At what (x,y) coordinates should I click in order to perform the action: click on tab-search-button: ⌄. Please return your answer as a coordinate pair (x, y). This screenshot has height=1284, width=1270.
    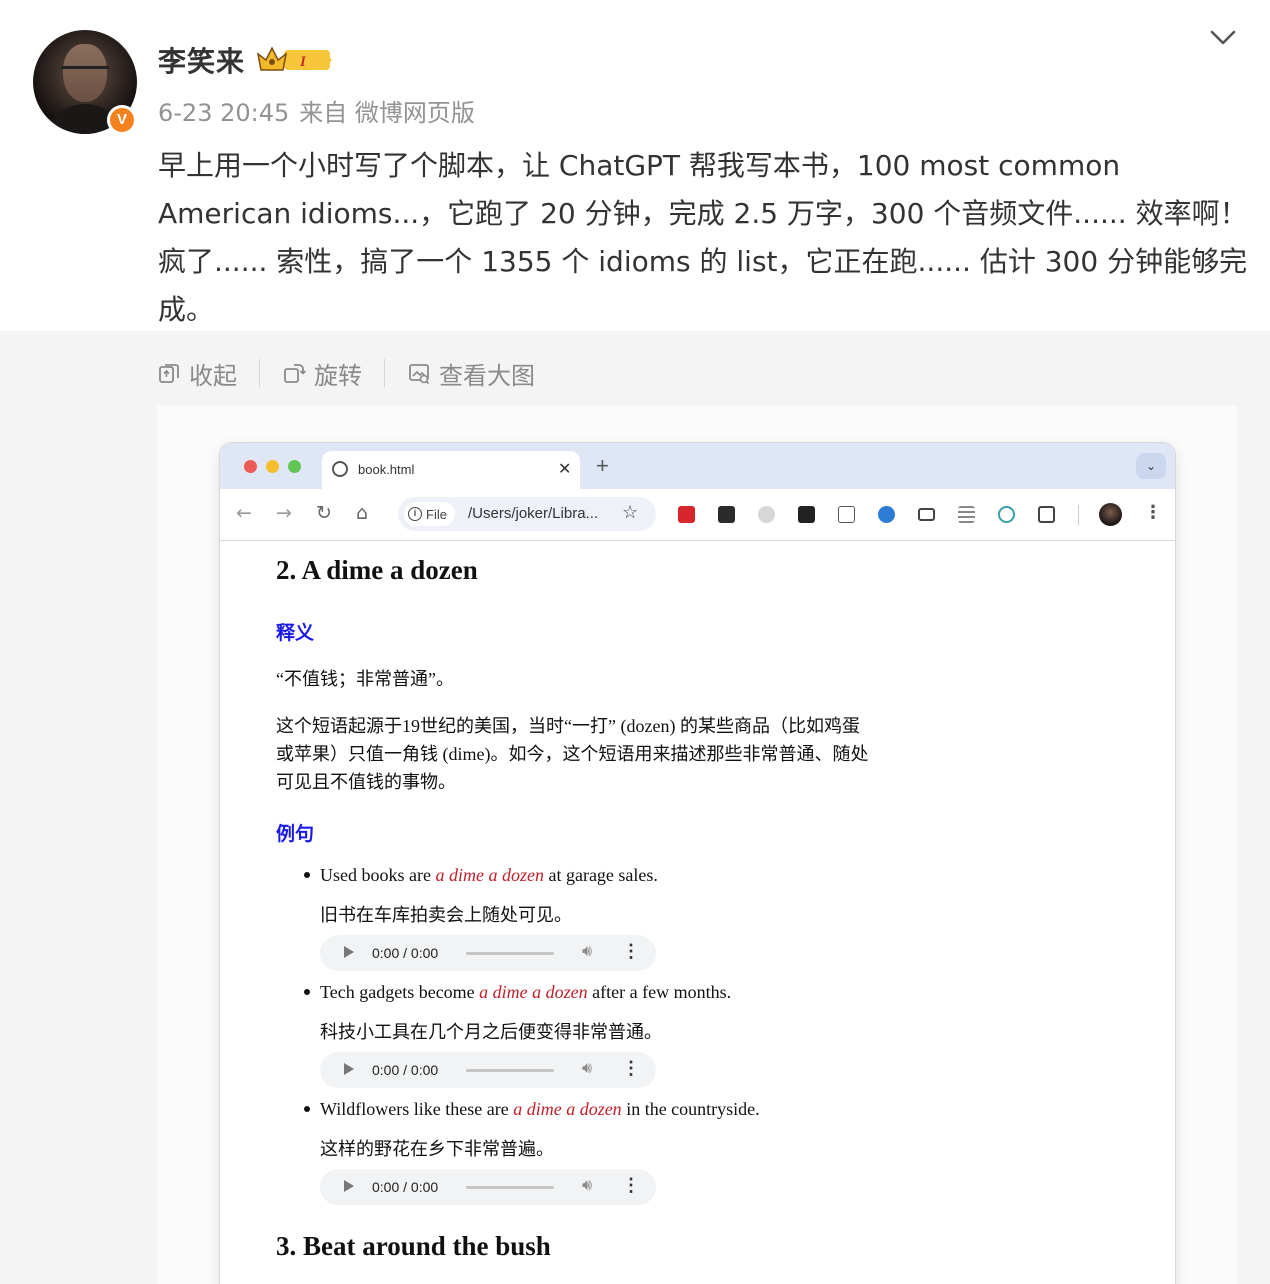
    Looking at the image, I should click on (1151, 466).